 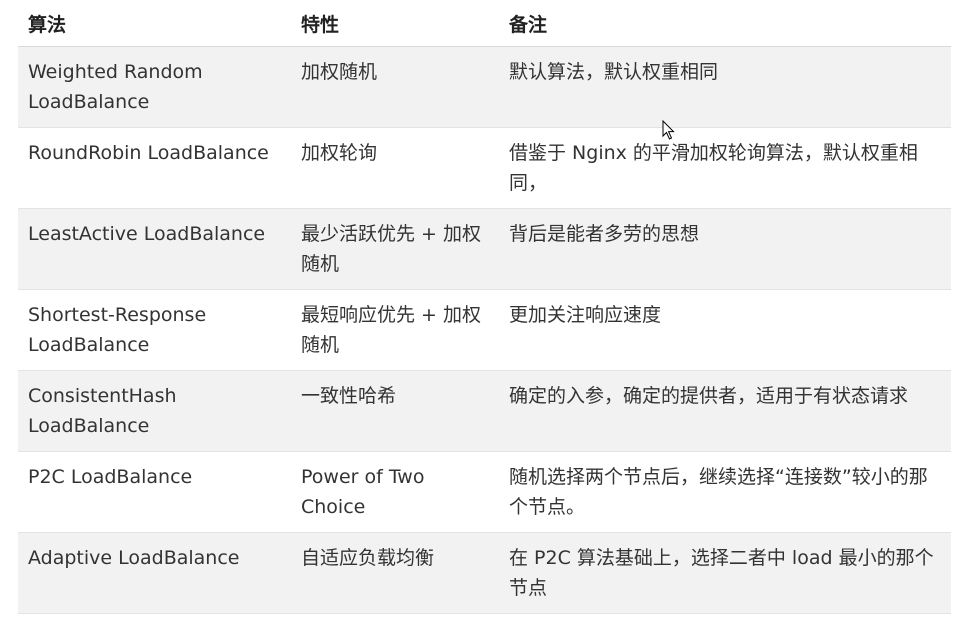 What do you see at coordinates (395, 573) in the screenshot?
I see `cell-feature: 自适应负载均衡` at bounding box center [395, 573].